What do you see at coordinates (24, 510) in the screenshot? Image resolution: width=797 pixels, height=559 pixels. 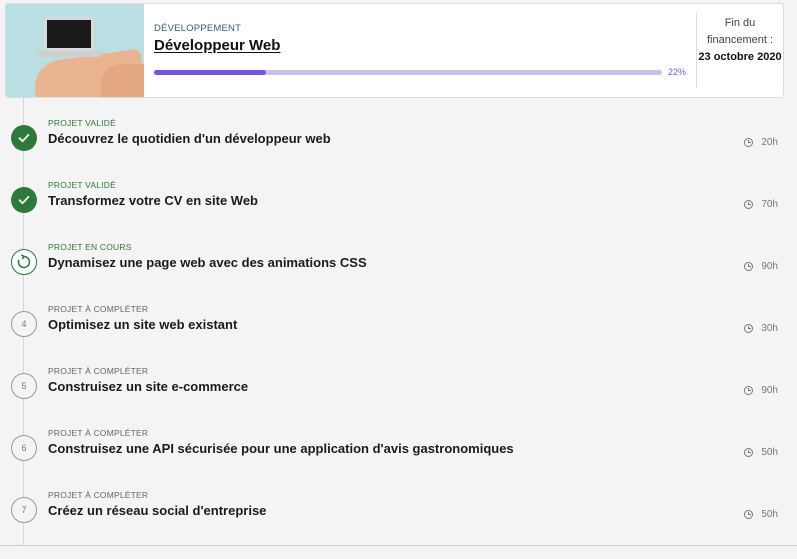 I see `step-number-badge: 7` at bounding box center [24, 510].